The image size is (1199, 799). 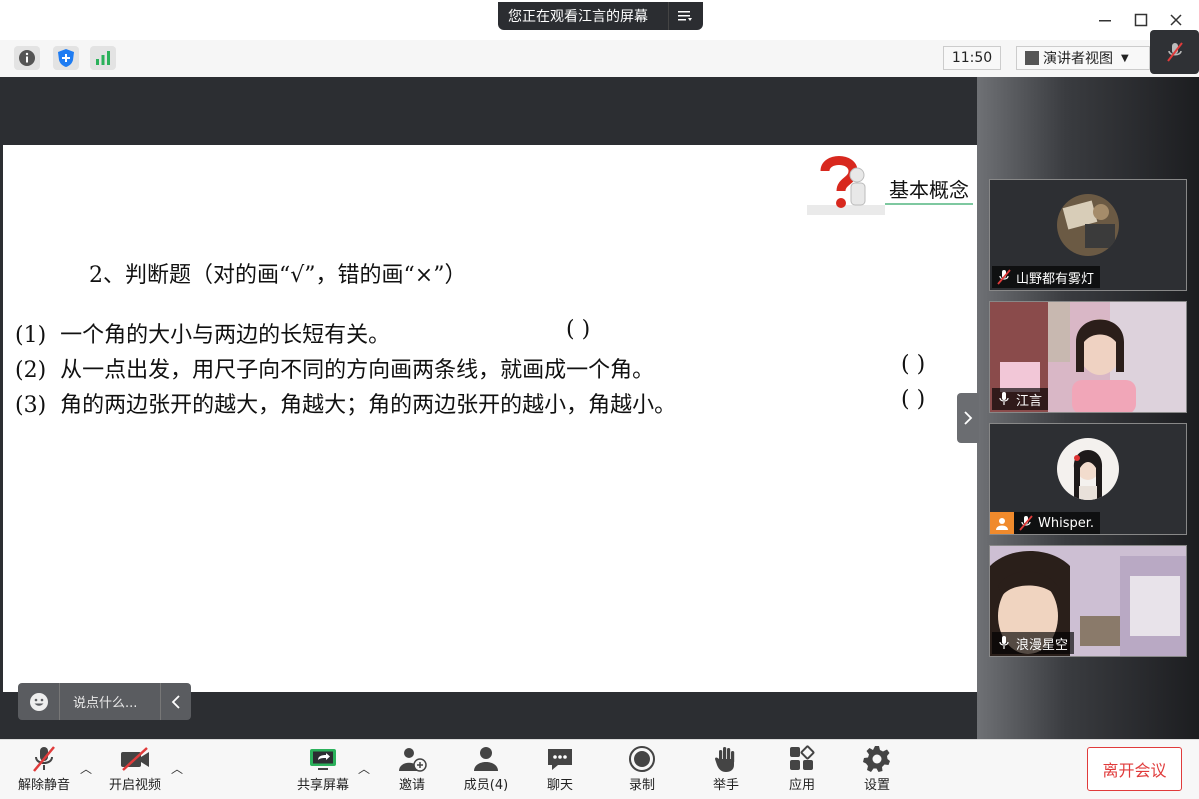 What do you see at coordinates (412, 759) in the screenshot?
I see `add-user-icon` at bounding box center [412, 759].